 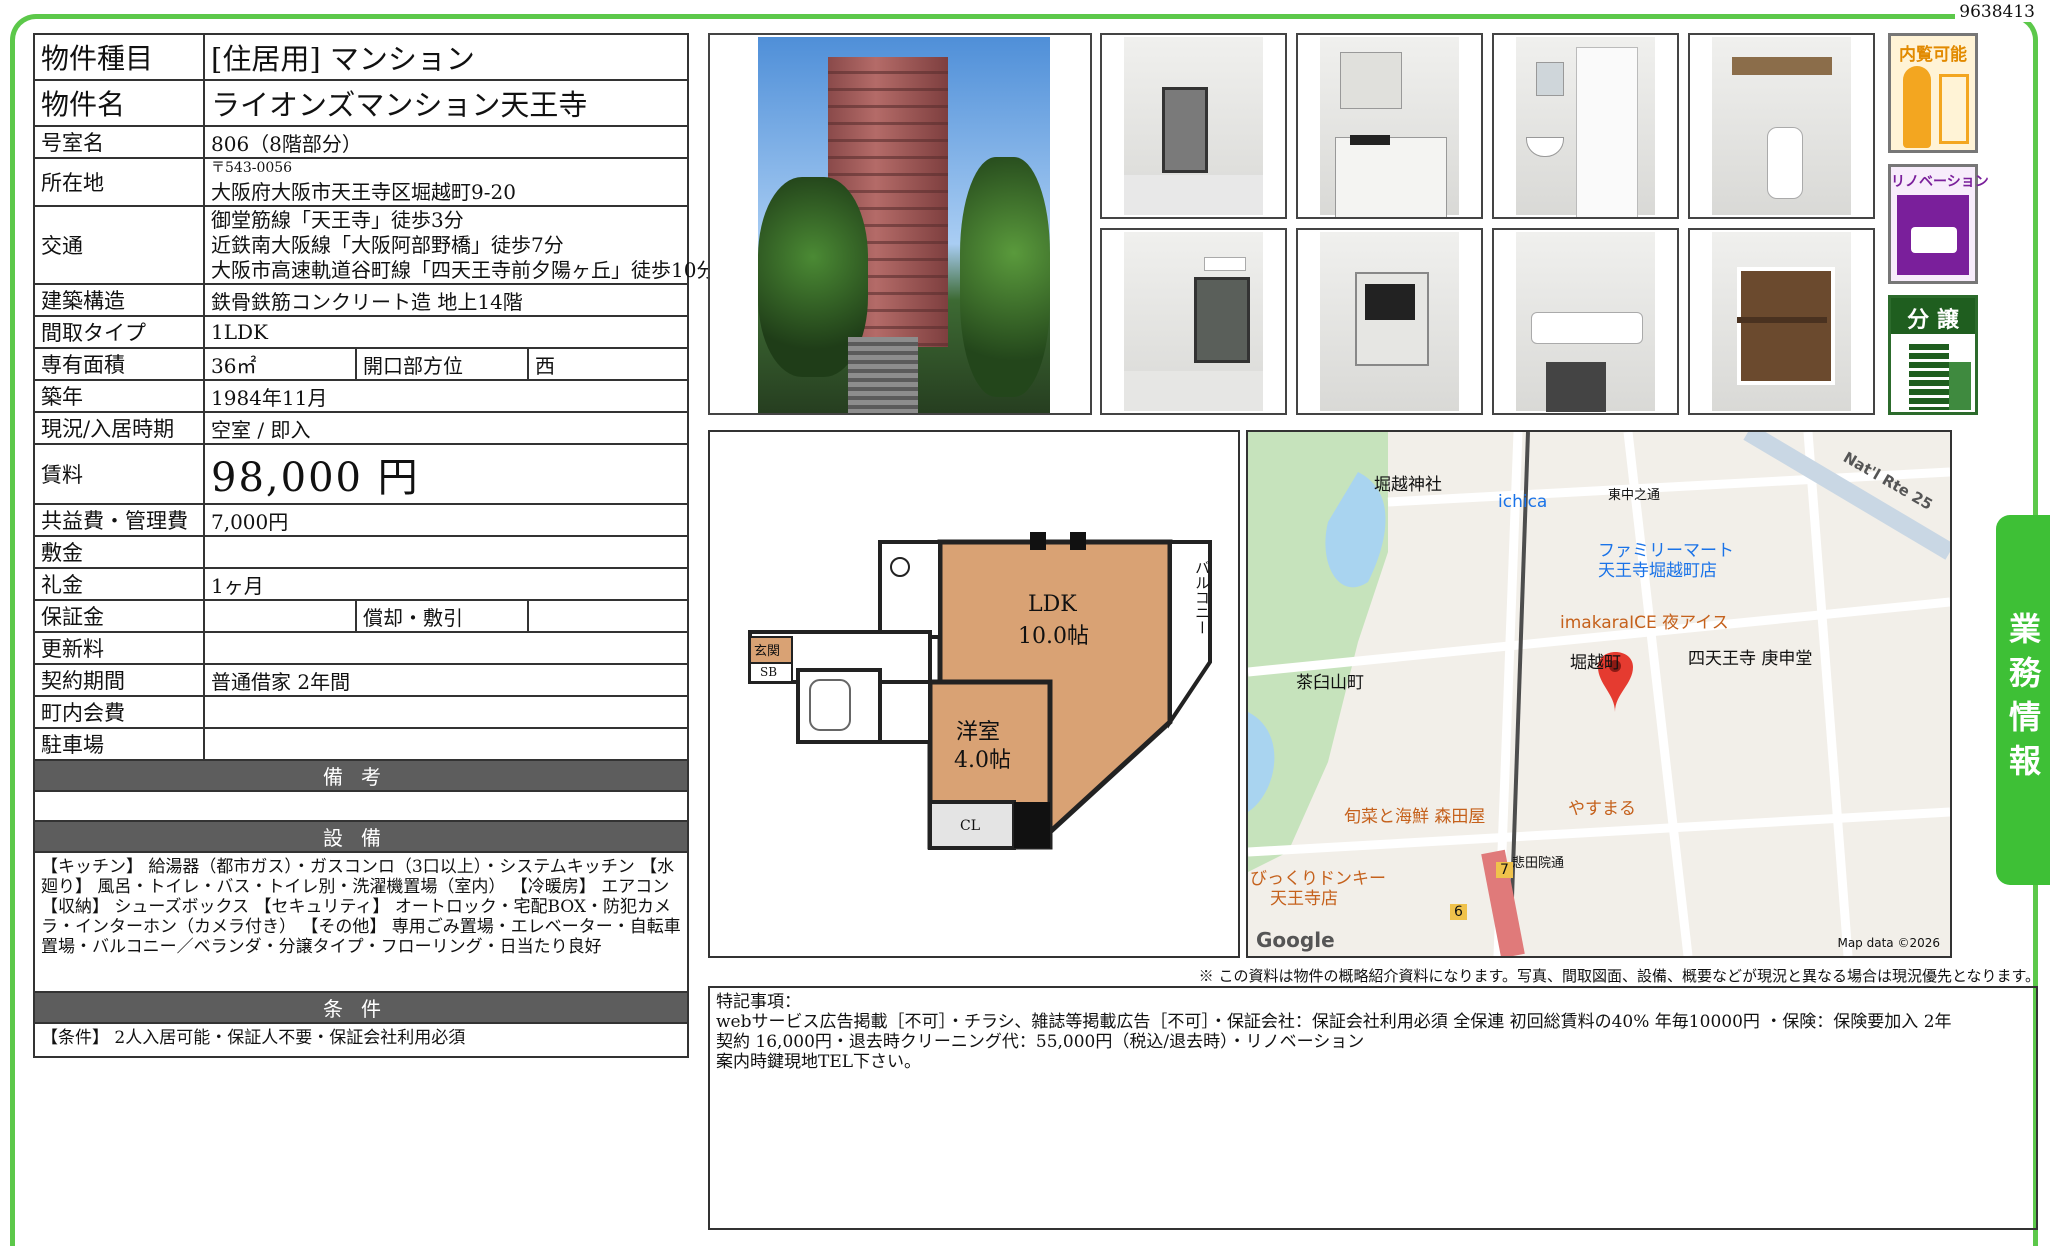 What do you see at coordinates (1781, 126) in the screenshot?
I see `toilet-photo` at bounding box center [1781, 126].